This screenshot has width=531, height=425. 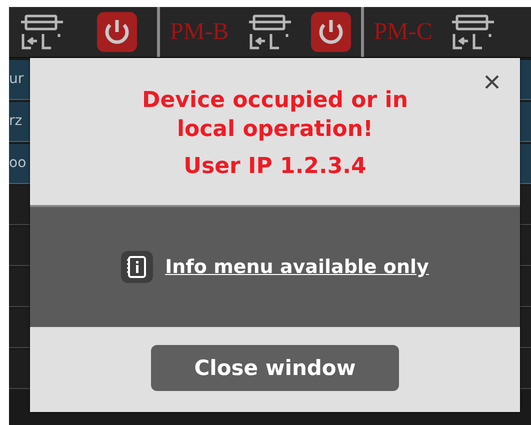 I want to click on info-icon, so click(x=137, y=267).